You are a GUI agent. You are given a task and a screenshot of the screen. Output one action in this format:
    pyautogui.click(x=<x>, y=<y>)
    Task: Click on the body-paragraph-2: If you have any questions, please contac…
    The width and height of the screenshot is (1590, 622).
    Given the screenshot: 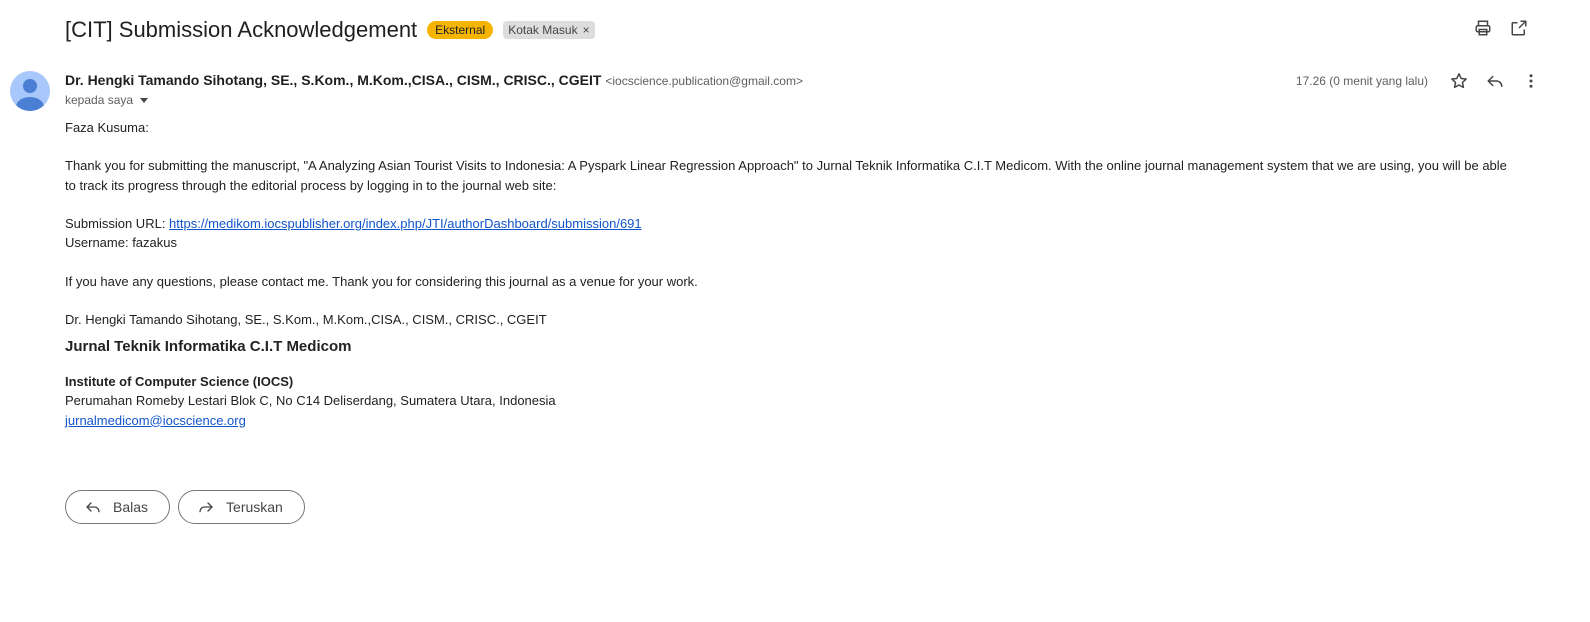 What is the action you would take?
    pyautogui.click(x=381, y=281)
    